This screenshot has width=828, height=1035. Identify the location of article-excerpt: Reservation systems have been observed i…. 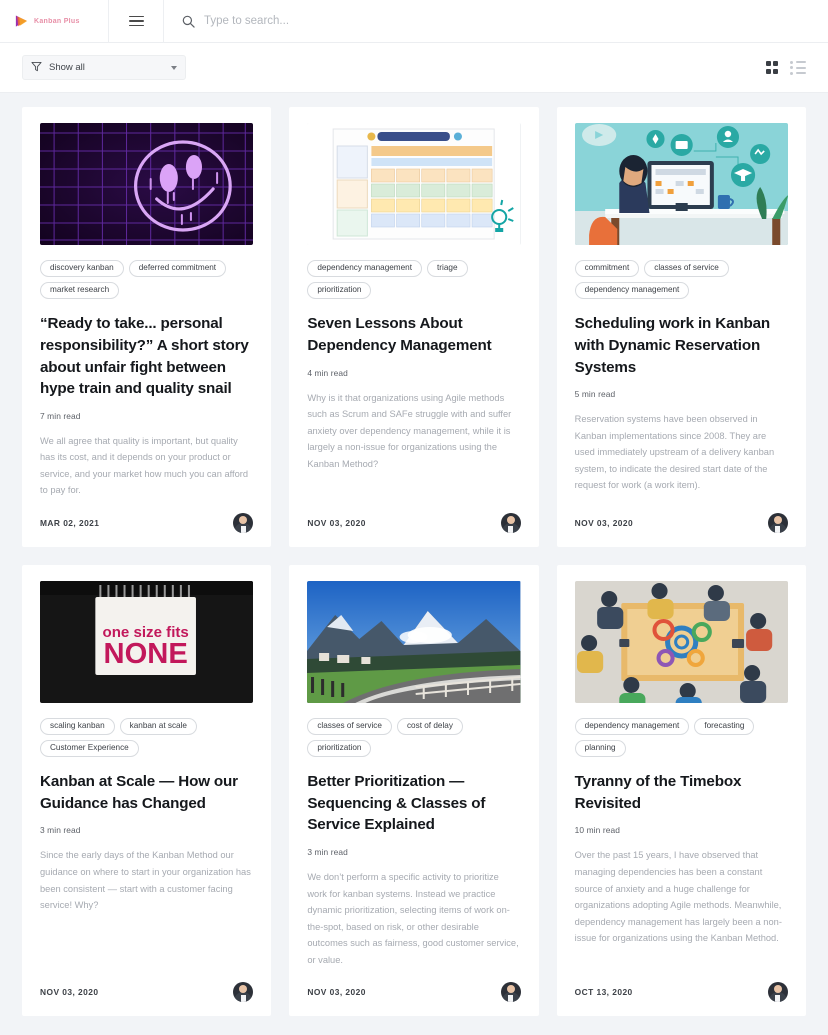
(674, 452).